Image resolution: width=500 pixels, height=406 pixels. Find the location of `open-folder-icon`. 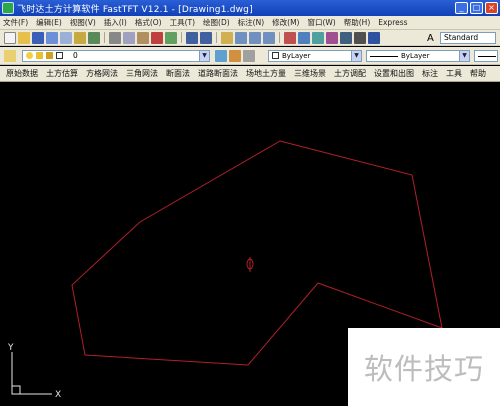

open-folder-icon is located at coordinates (24, 37).